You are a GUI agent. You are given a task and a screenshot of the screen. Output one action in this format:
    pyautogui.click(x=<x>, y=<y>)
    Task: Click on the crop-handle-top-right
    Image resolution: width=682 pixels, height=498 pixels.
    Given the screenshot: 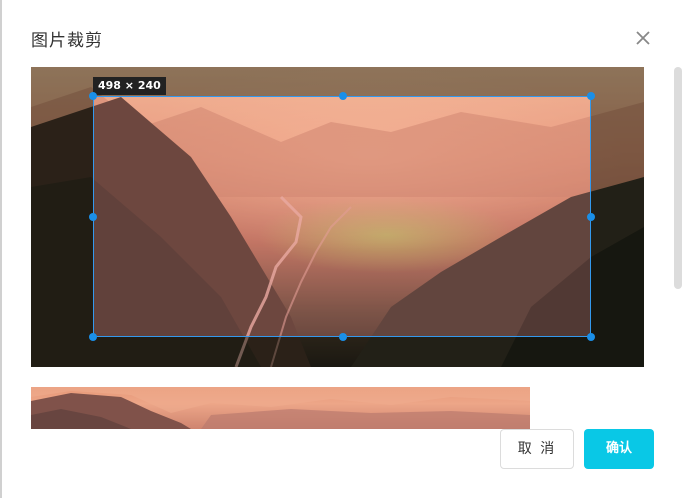 What is the action you would take?
    pyautogui.click(x=591, y=96)
    